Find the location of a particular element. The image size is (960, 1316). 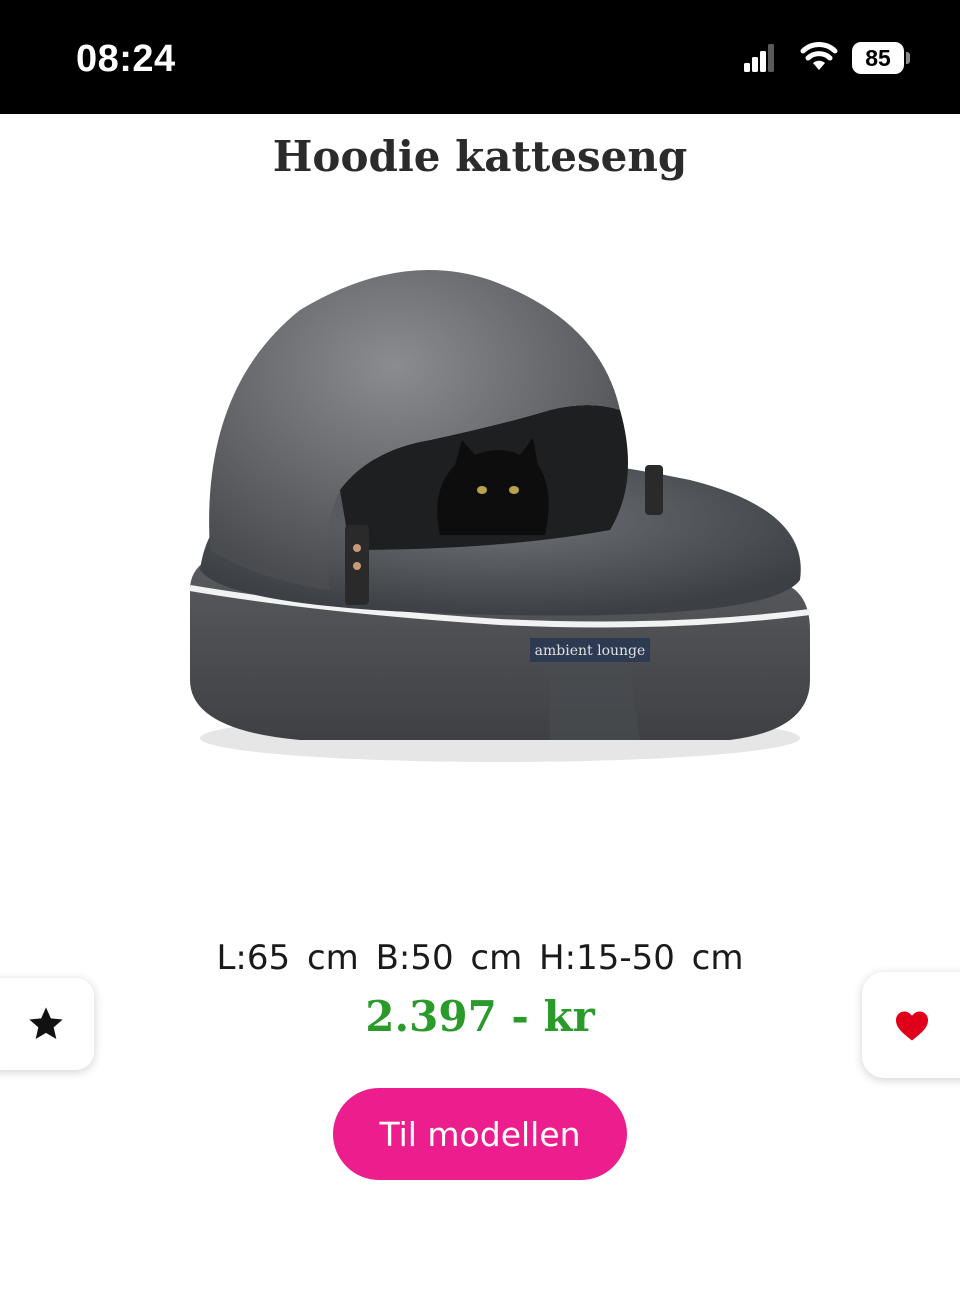

wifi-icon is located at coordinates (819, 56).